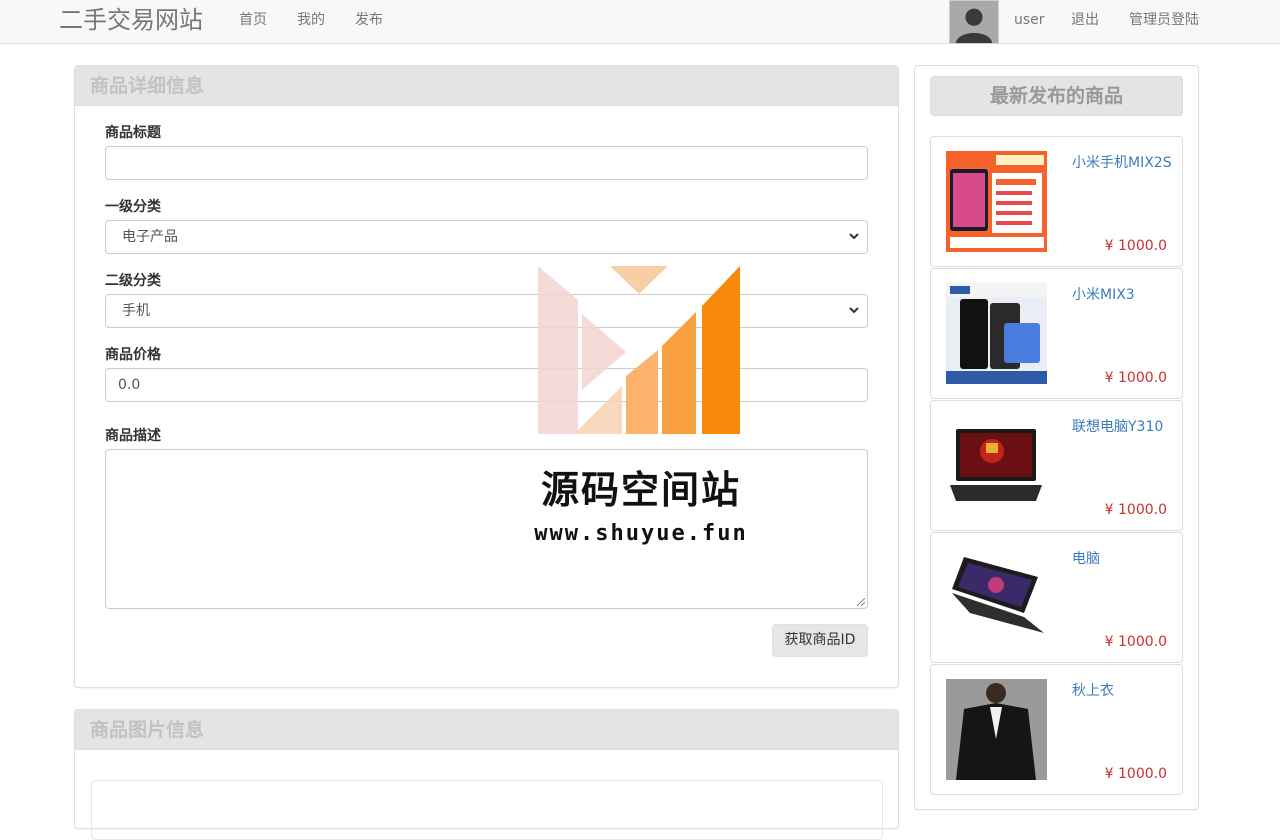  I want to click on phone-image-icon, so click(996, 333).